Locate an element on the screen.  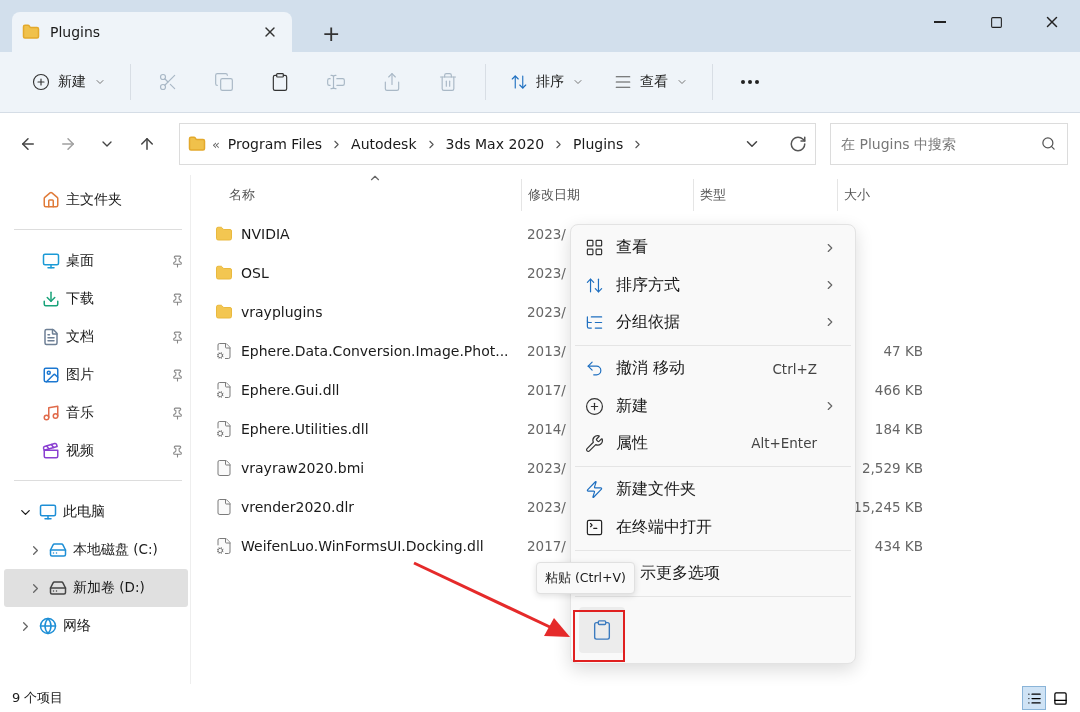
wrench-icon is located at coordinates (594, 443).